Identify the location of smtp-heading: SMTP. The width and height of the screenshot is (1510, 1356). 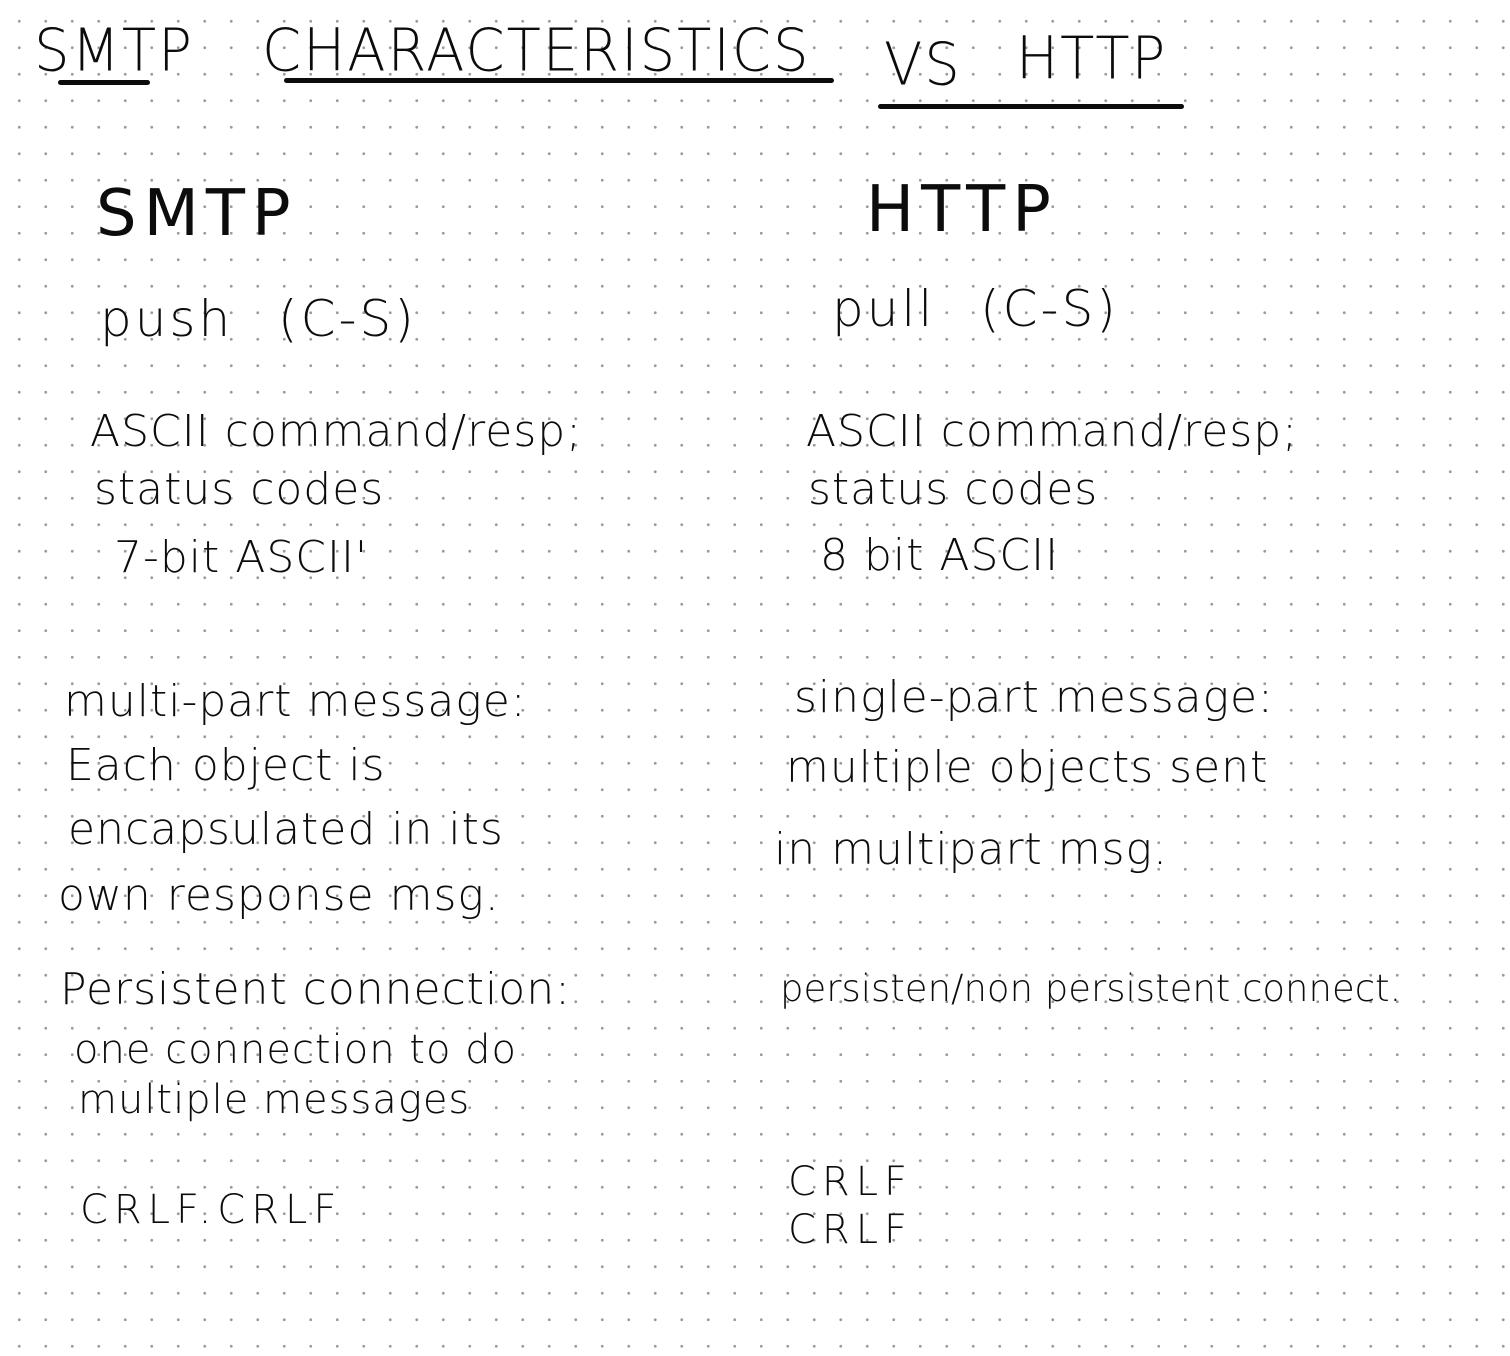
(197, 214).